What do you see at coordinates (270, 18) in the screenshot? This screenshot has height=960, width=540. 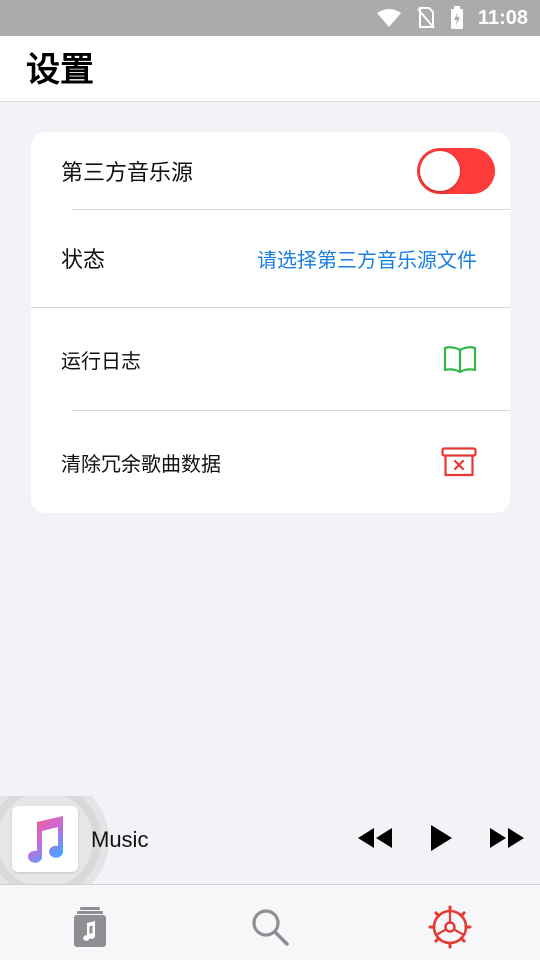 I see `status-bar: 11:08` at bounding box center [270, 18].